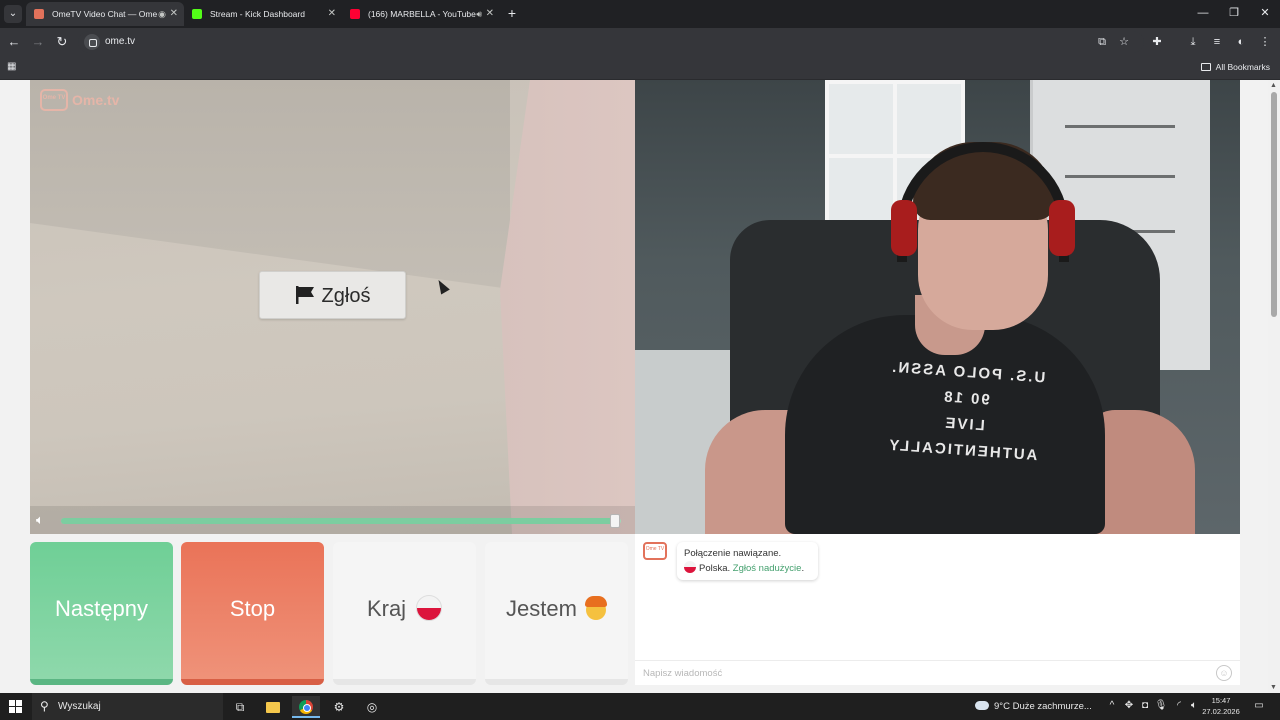 This screenshot has height=720, width=1280. Describe the element at coordinates (1242, 67) in the screenshot. I see `all-bookmarks-label: All Bookmarks` at that location.